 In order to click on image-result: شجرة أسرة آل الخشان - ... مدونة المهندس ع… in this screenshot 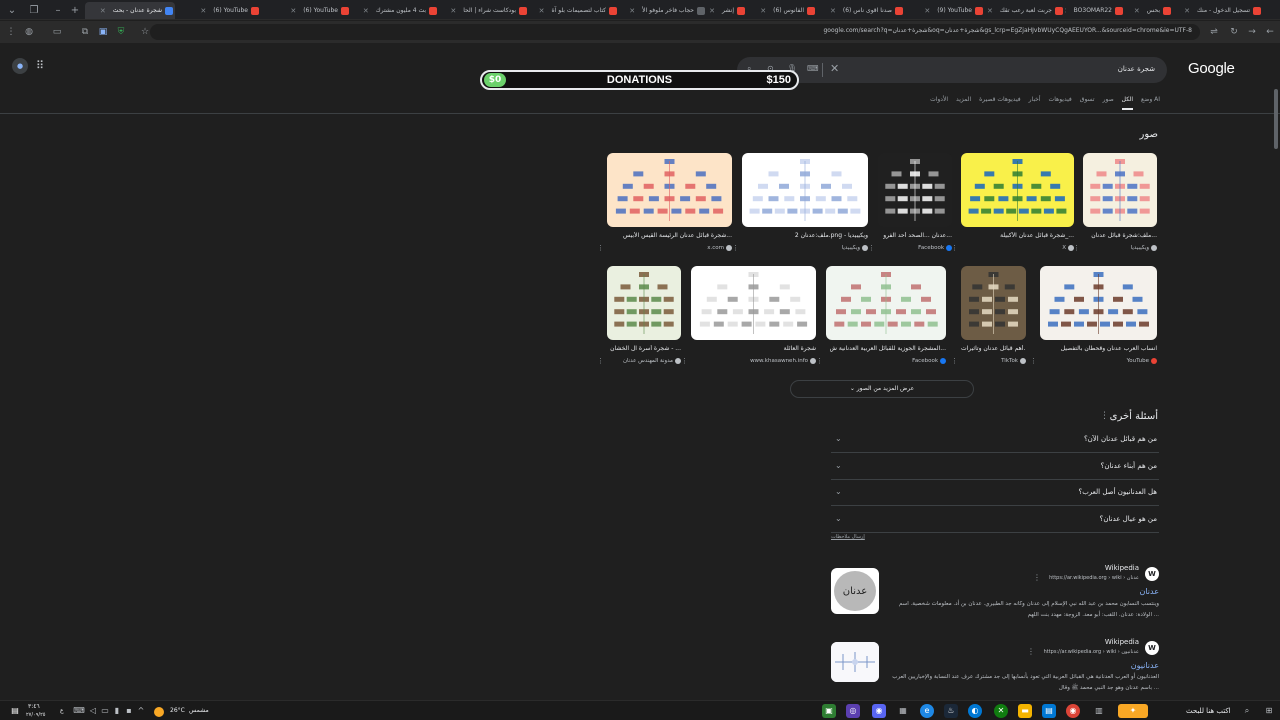, I will do `click(639, 318)`.